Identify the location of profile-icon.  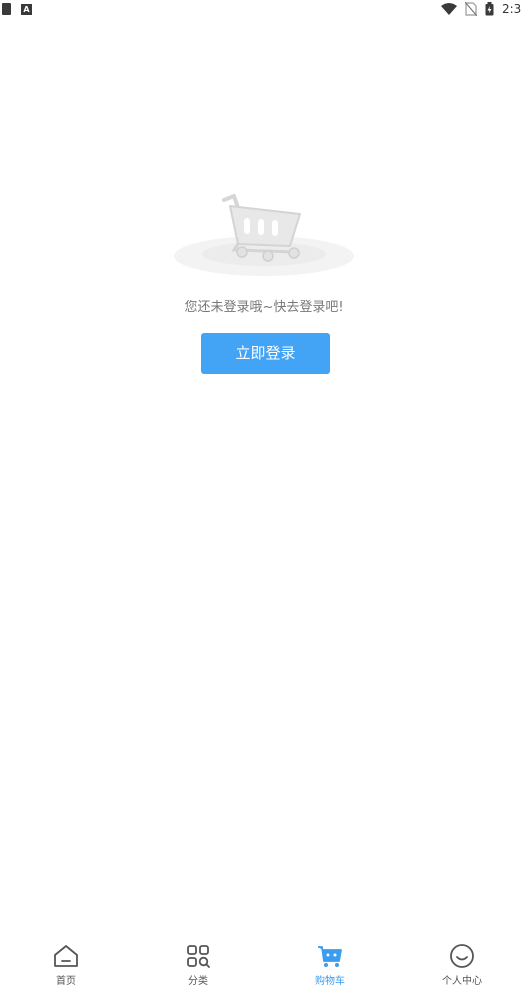
(462, 956).